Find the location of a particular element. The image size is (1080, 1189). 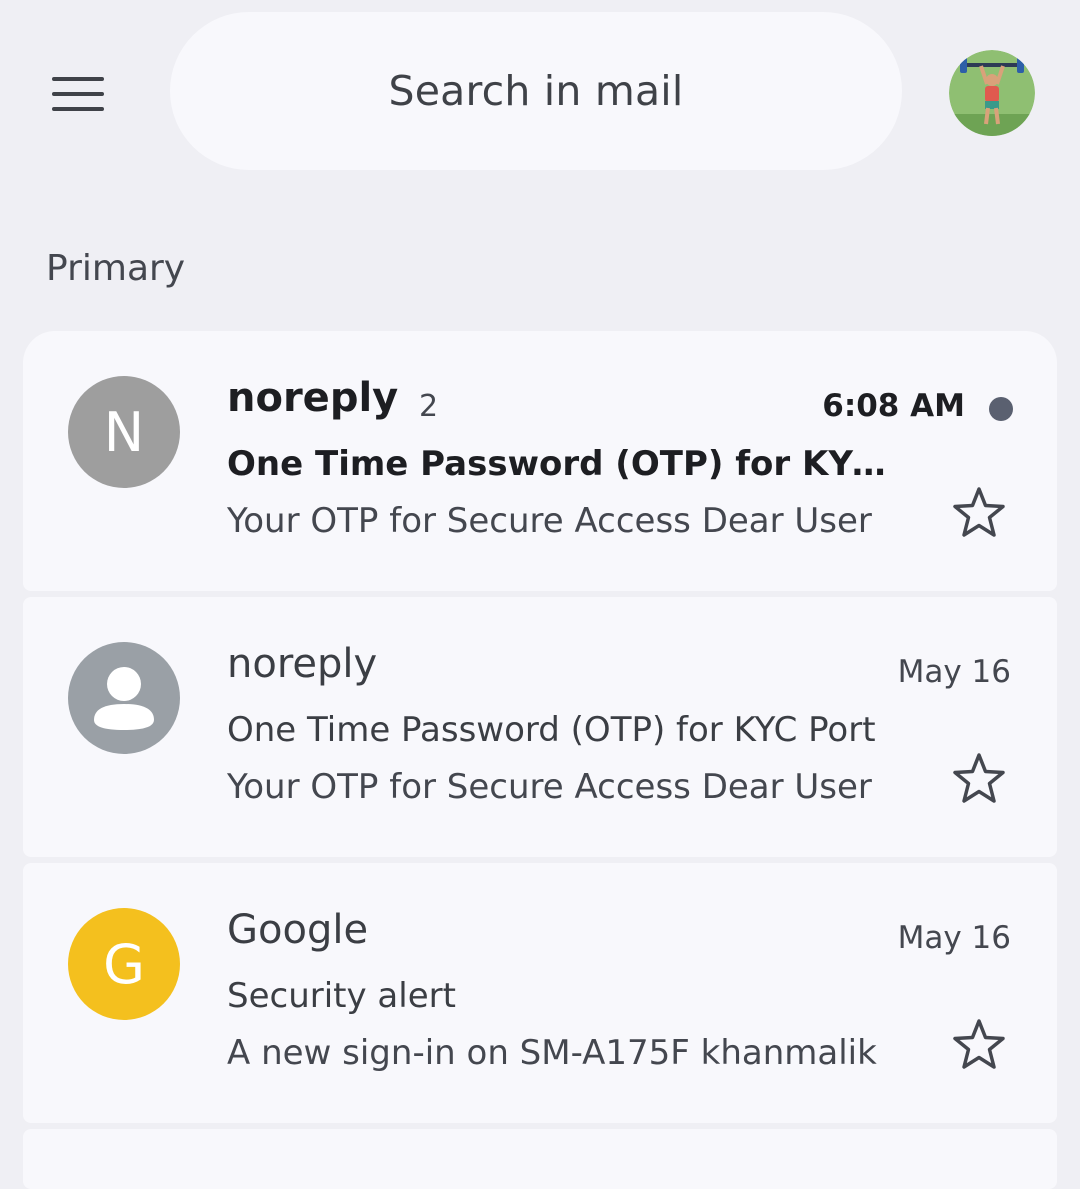

sender-avatar-letter: G is located at coordinates (124, 964).